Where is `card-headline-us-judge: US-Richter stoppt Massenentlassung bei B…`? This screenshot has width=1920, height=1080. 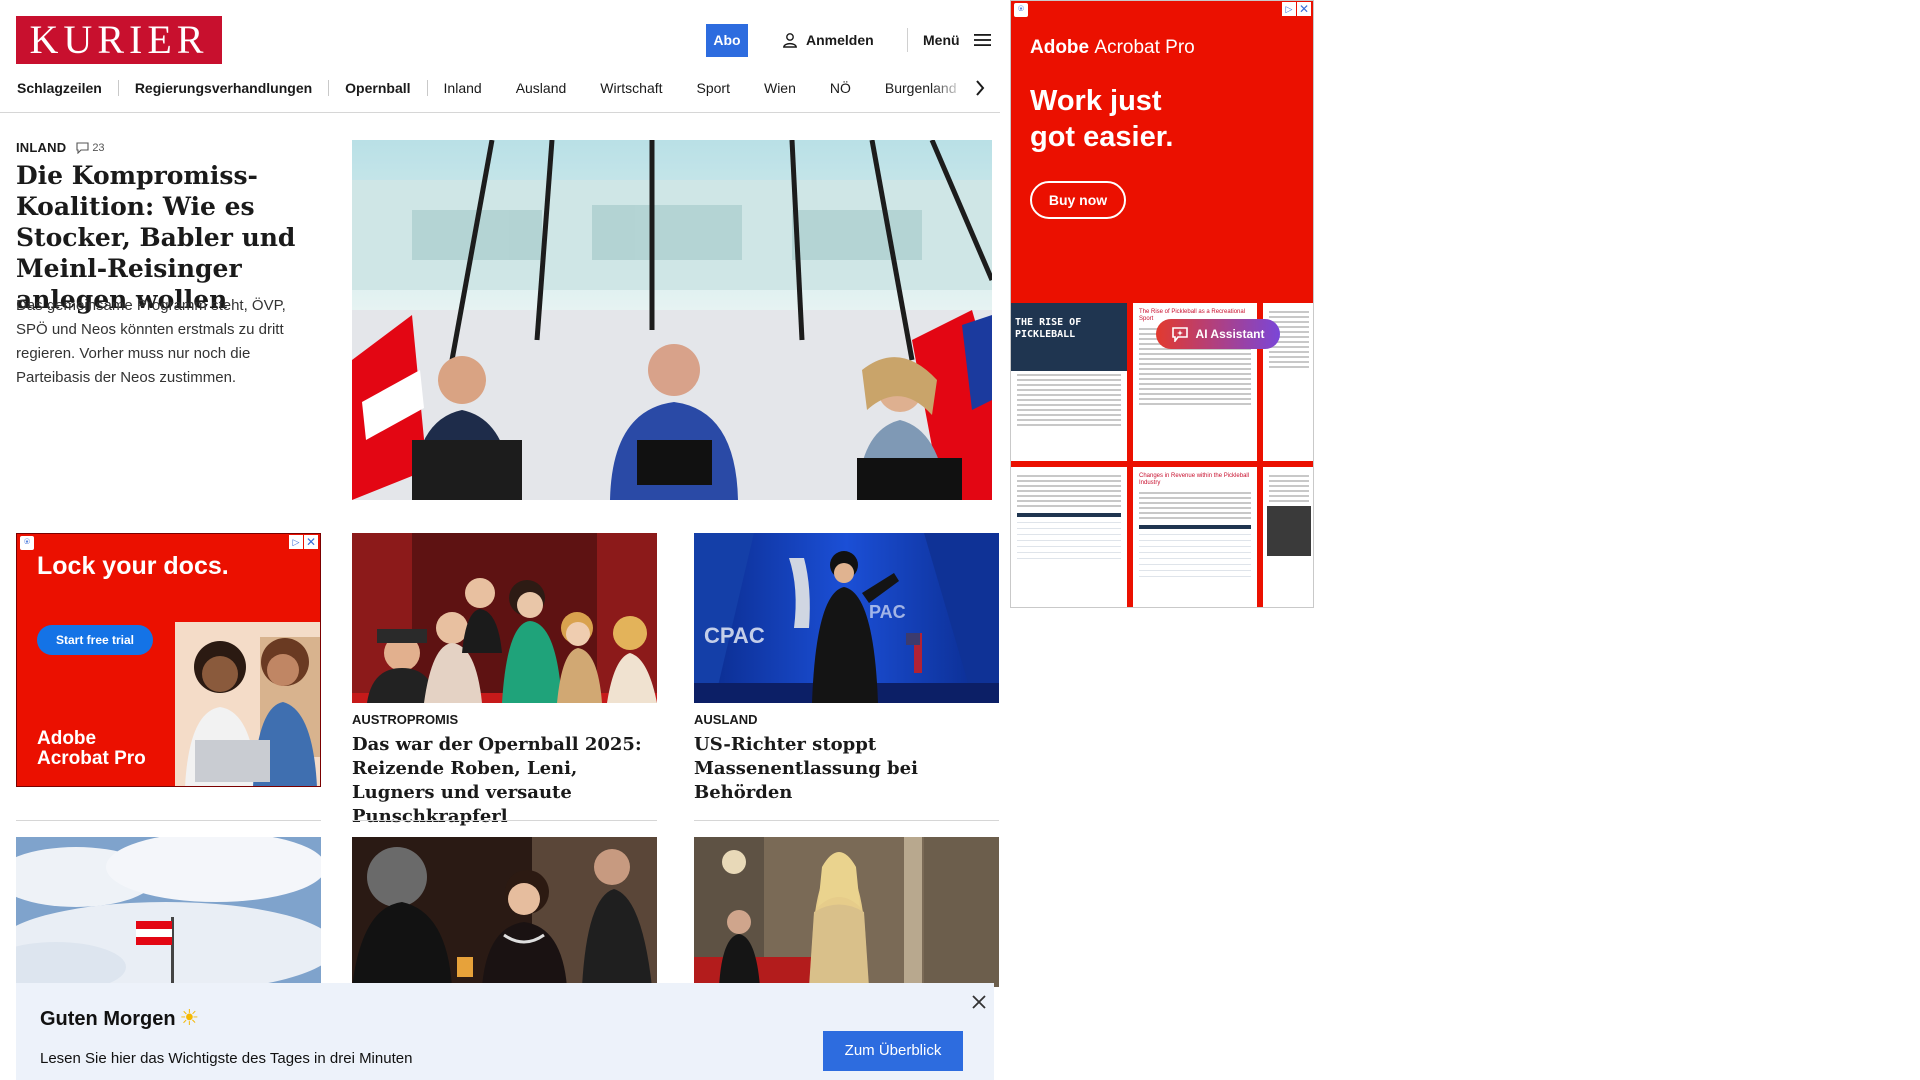 card-headline-us-judge: US-Richter stoppt Massenentlassung bei B… is located at coordinates (846, 769).